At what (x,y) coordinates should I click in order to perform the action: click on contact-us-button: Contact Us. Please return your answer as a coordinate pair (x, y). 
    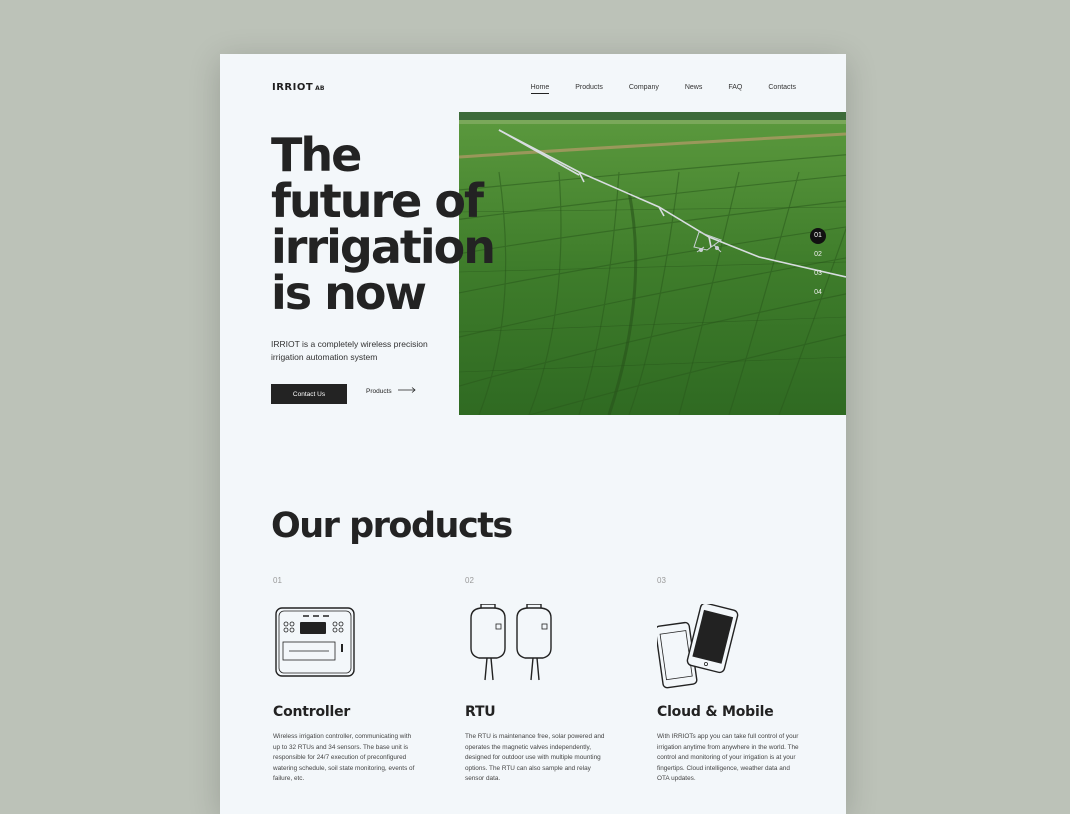
    Looking at the image, I should click on (309, 394).